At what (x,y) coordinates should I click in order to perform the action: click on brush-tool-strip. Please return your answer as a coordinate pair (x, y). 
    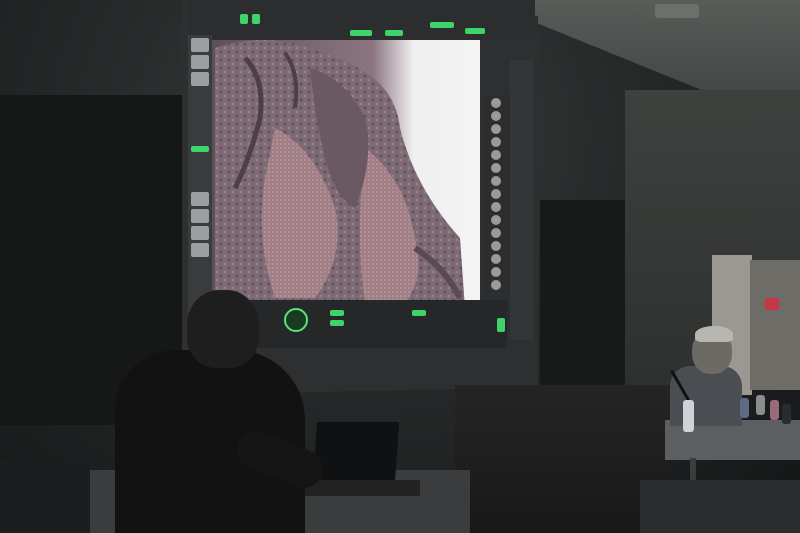
    Looking at the image, I should click on (496, 210).